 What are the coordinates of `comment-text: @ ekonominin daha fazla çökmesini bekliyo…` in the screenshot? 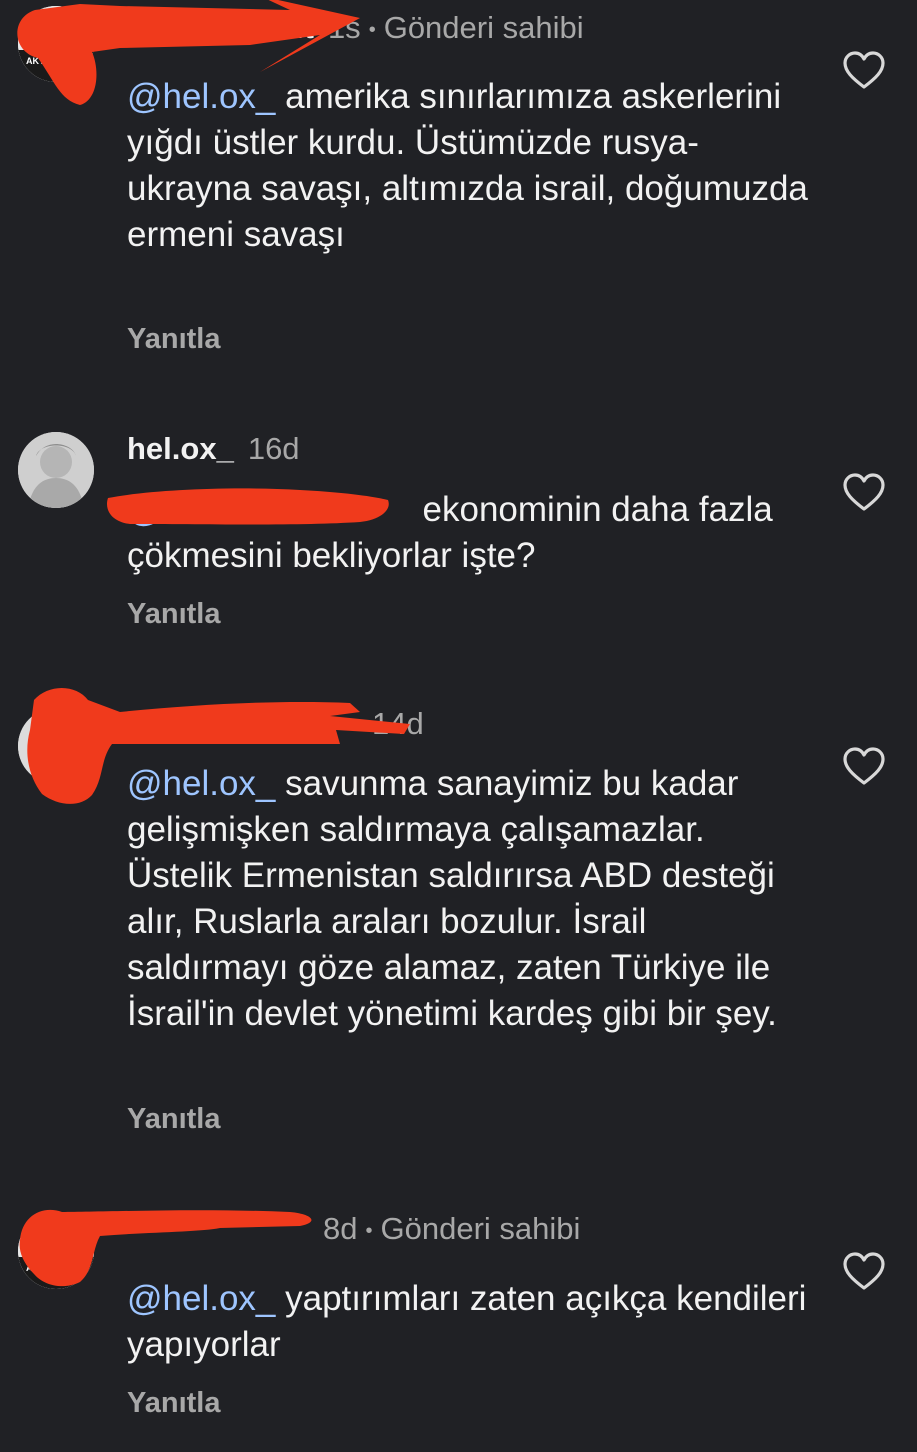 It's located at (472, 533).